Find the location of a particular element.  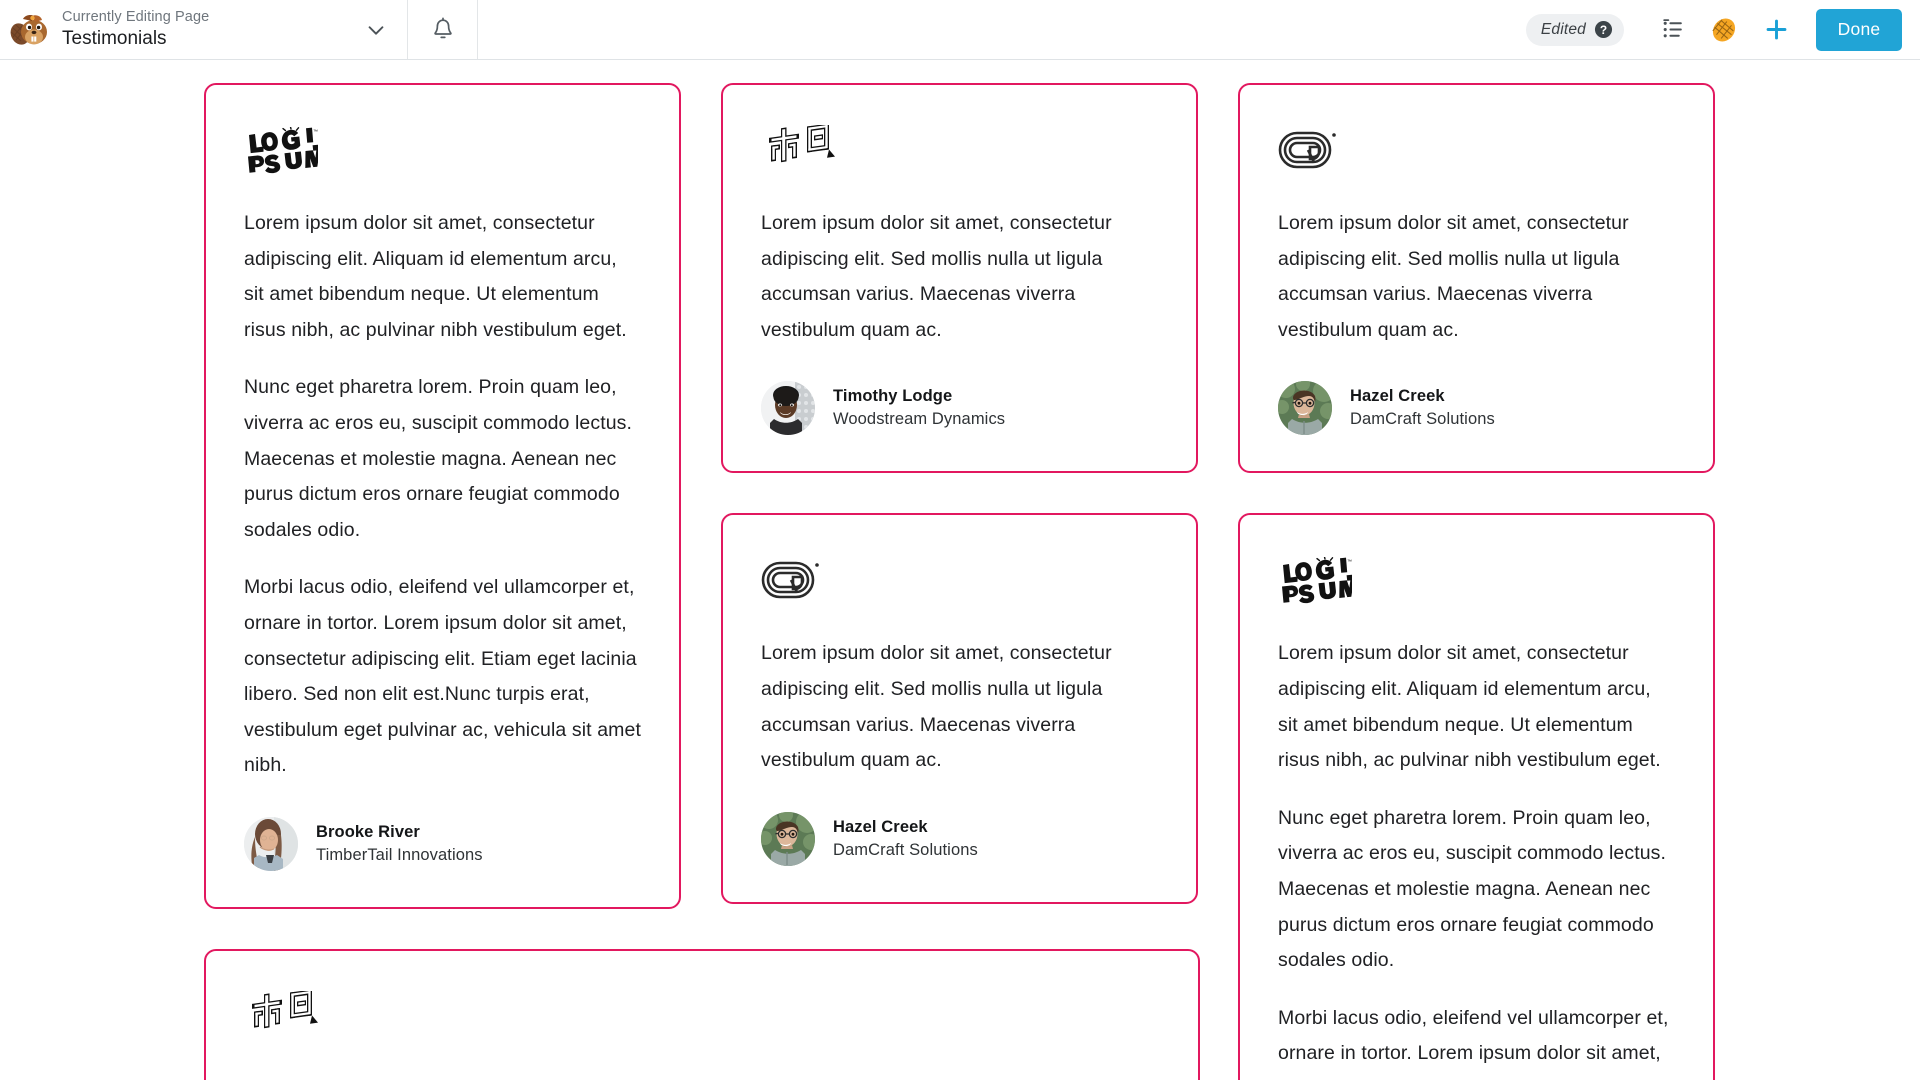

list-bullets-icon is located at coordinates (1672, 28).